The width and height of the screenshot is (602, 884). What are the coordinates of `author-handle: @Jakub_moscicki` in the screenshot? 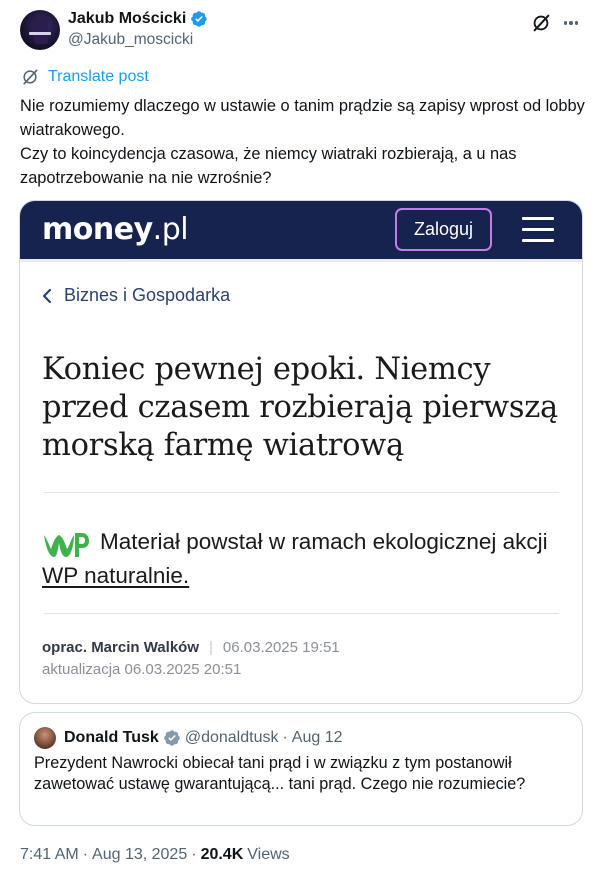 It's located at (130, 40).